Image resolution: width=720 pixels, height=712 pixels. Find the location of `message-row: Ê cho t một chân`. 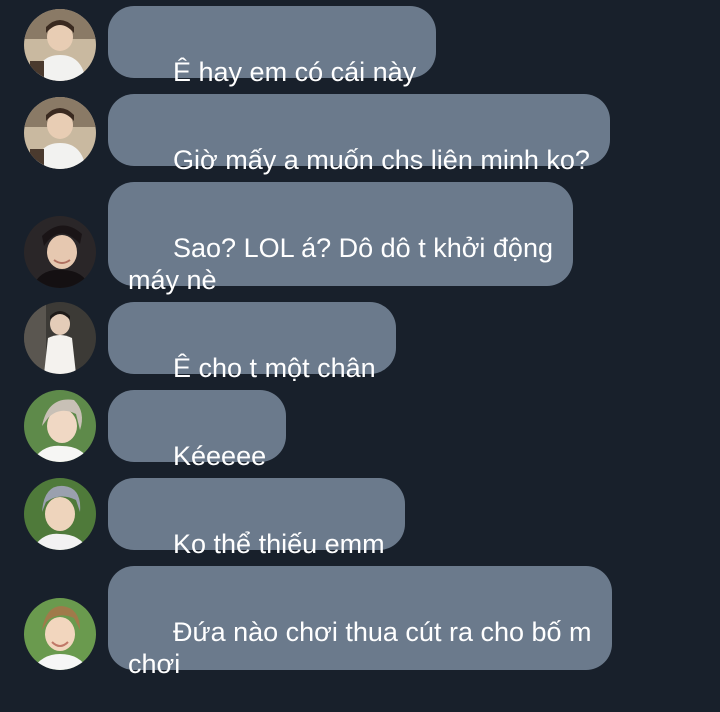

message-row: Ê cho t một chân is located at coordinates (360, 342).